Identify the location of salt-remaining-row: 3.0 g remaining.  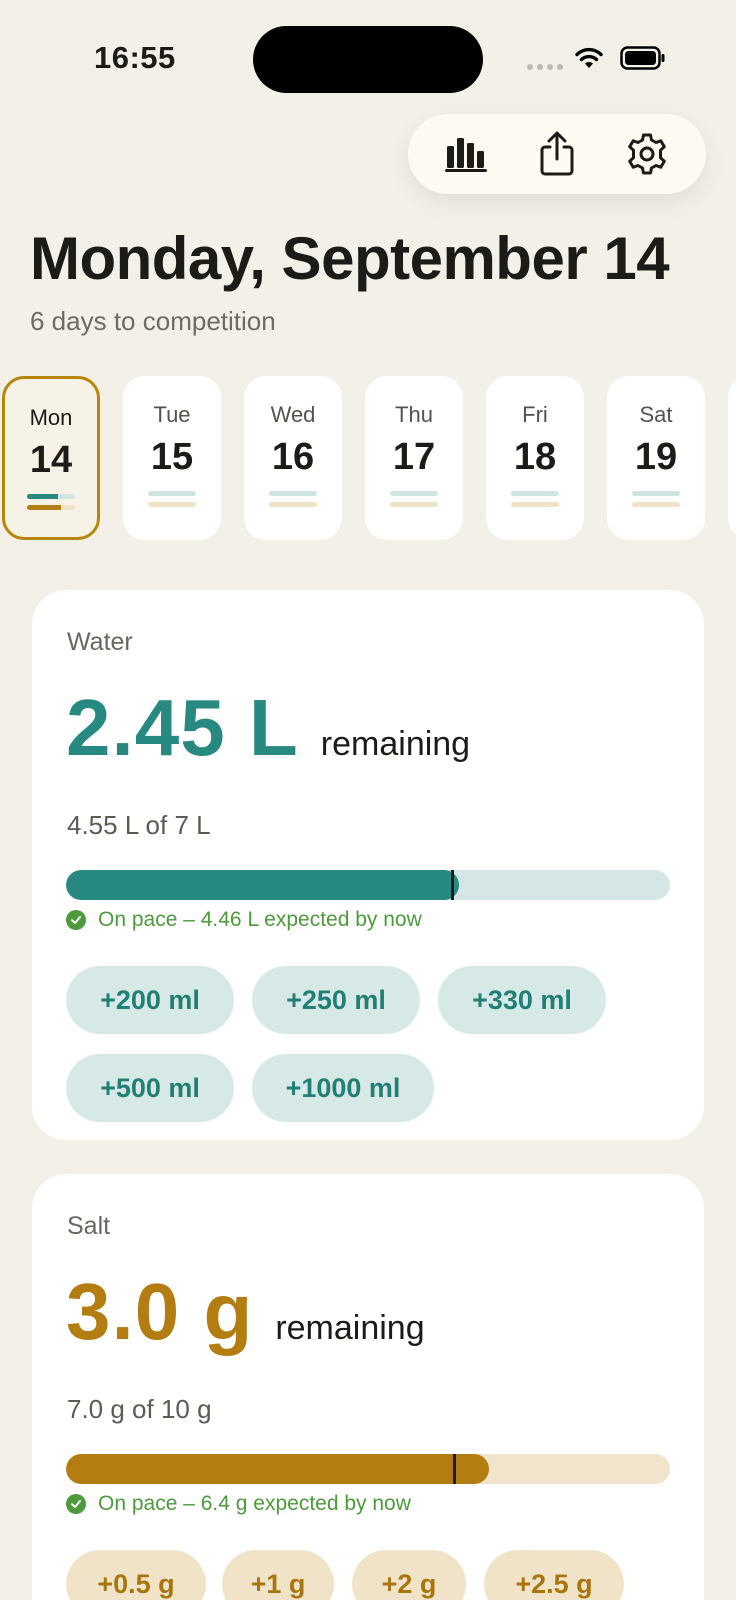
(245, 1312).